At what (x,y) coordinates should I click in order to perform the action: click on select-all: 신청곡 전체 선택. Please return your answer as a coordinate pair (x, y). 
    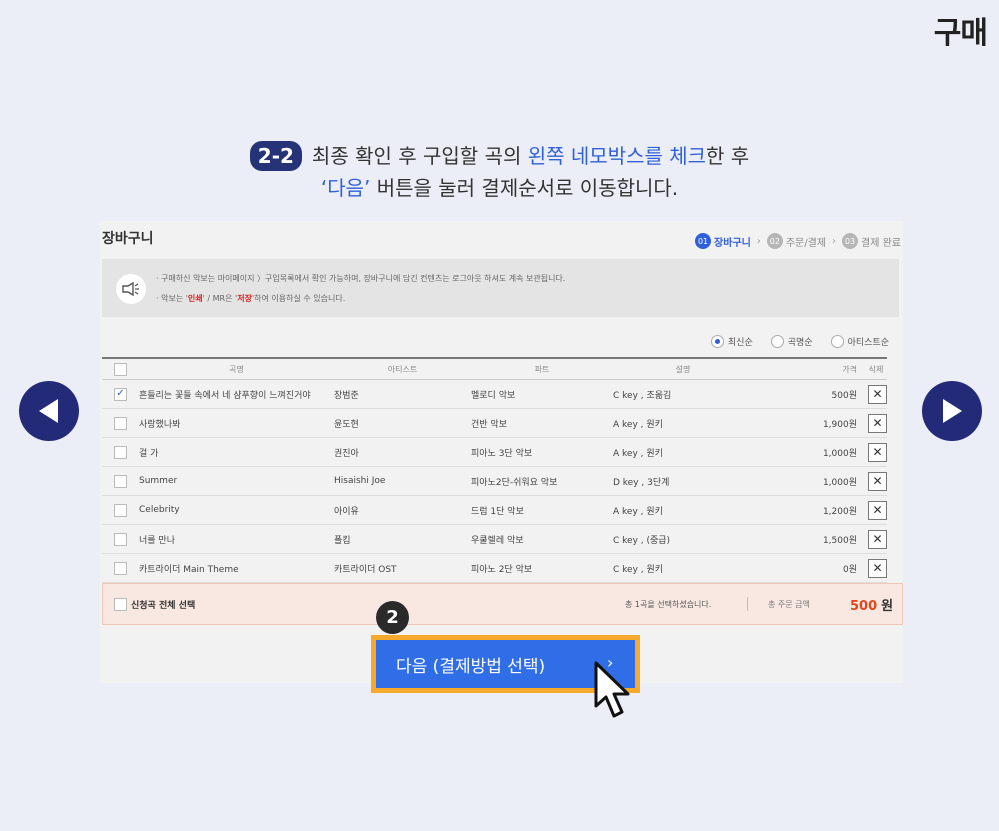
    Looking at the image, I should click on (155, 604).